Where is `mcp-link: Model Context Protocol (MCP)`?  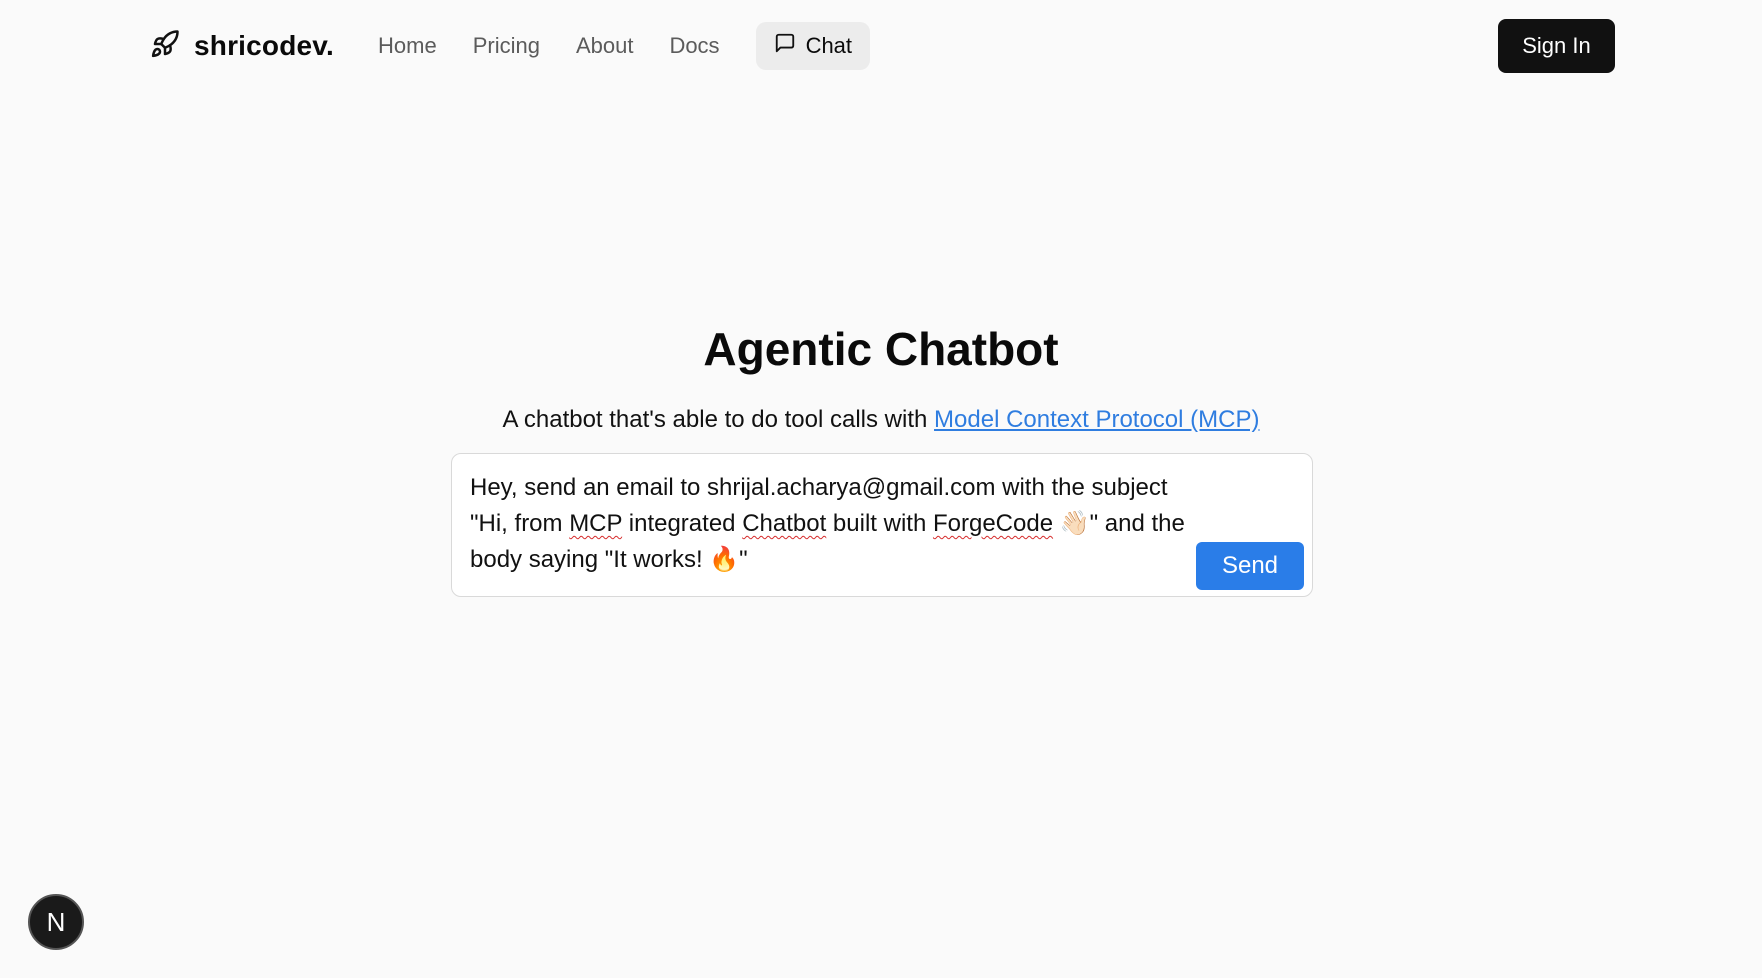
mcp-link: Model Context Protocol (MCP) is located at coordinates (1096, 419).